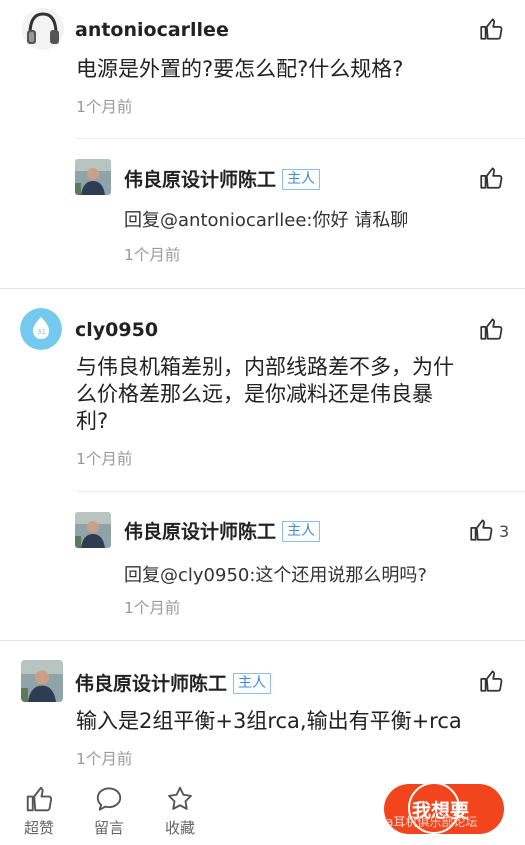 The height and width of the screenshot is (845, 525). Describe the element at coordinates (444, 809) in the screenshot. I see `want-button: 我想要 a耳机俱乐部论坛` at that location.